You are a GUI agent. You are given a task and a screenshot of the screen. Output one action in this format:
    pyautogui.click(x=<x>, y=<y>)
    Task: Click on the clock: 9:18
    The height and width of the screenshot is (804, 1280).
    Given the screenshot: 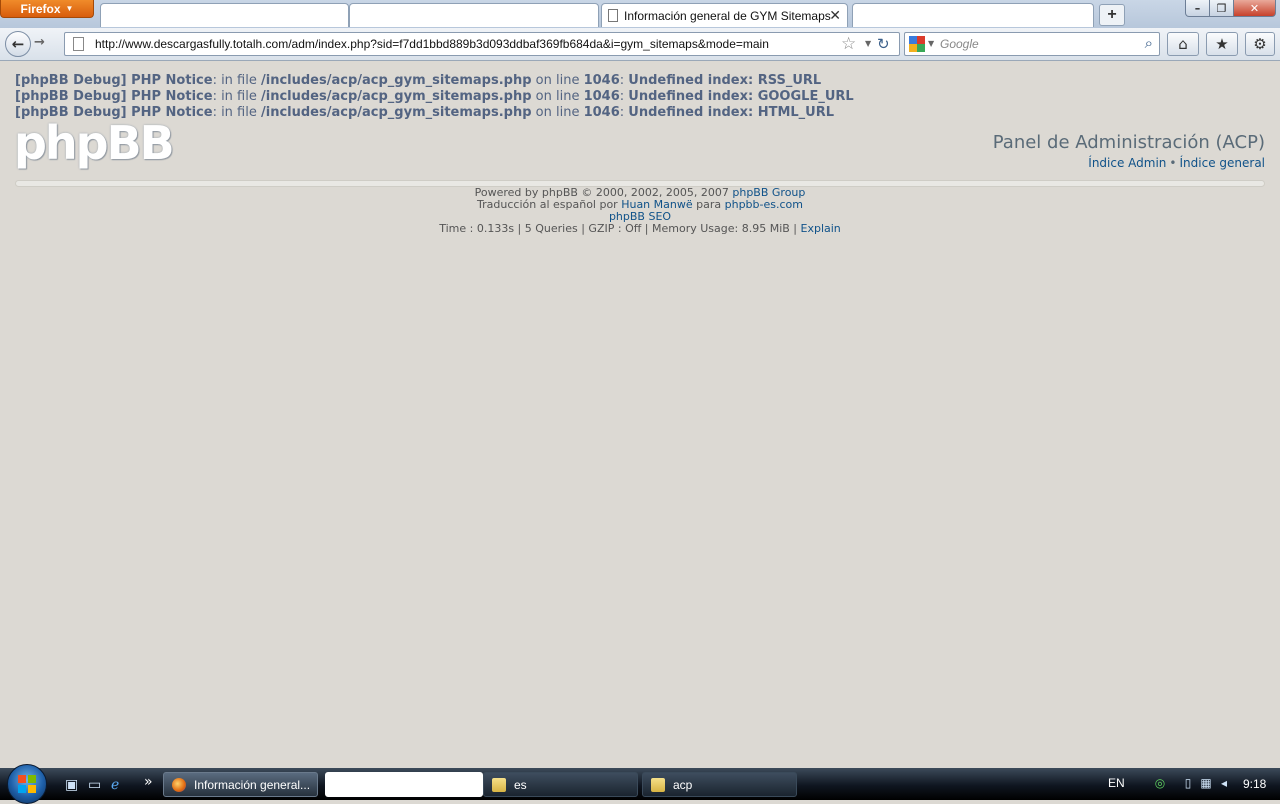 What is the action you would take?
    pyautogui.click(x=1254, y=784)
    